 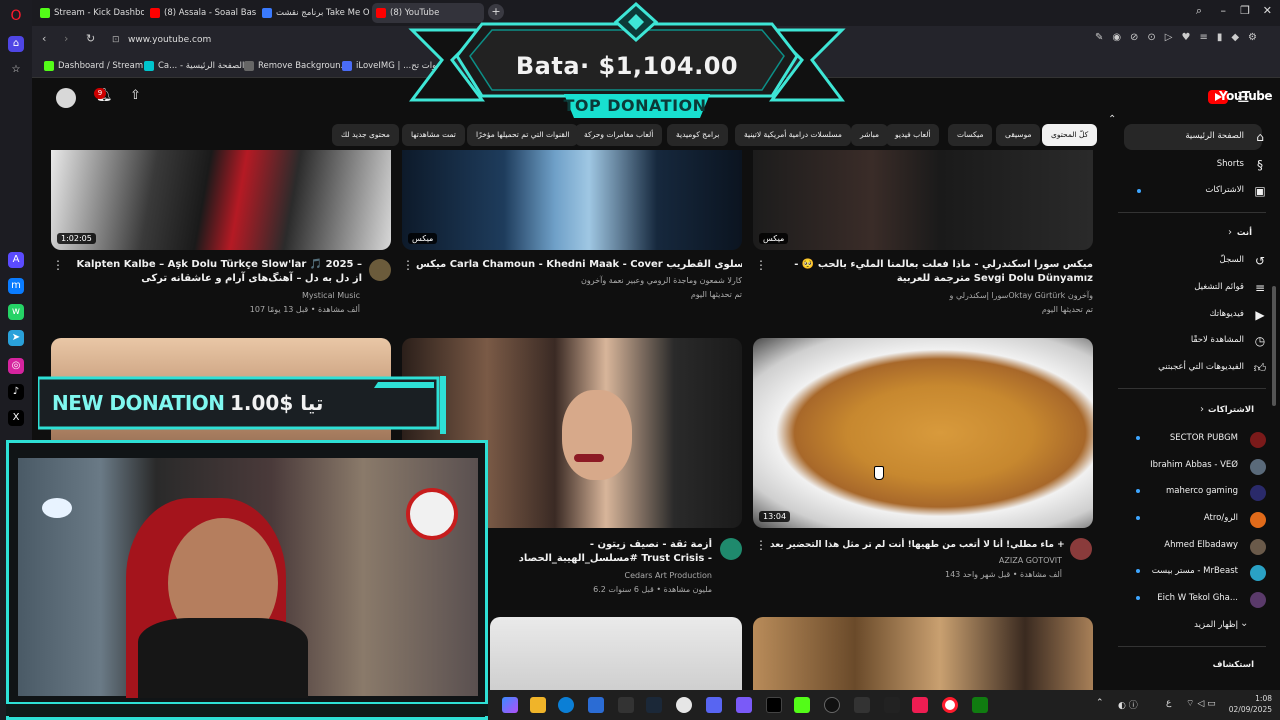 What do you see at coordinates (16, 286) in the screenshot?
I see `messenger-icon: m` at bounding box center [16, 286].